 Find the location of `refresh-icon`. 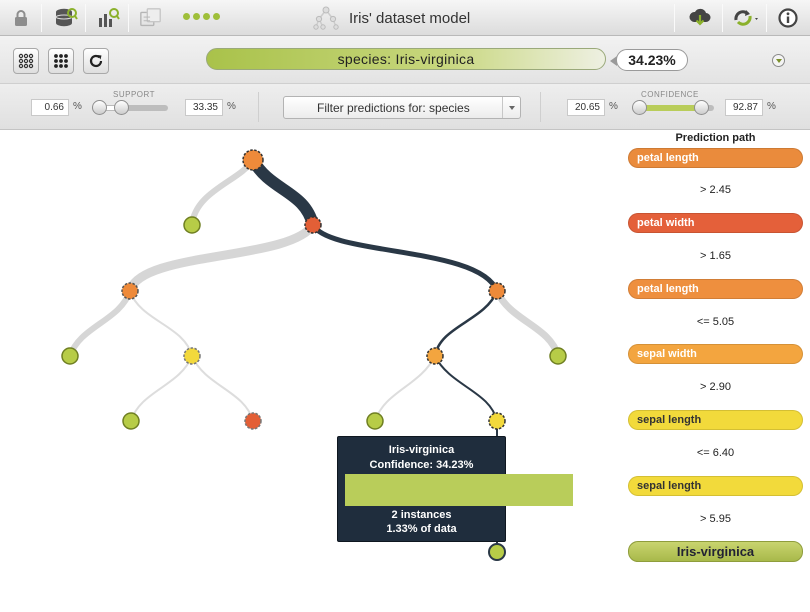

refresh-icon is located at coordinates (747, 18).